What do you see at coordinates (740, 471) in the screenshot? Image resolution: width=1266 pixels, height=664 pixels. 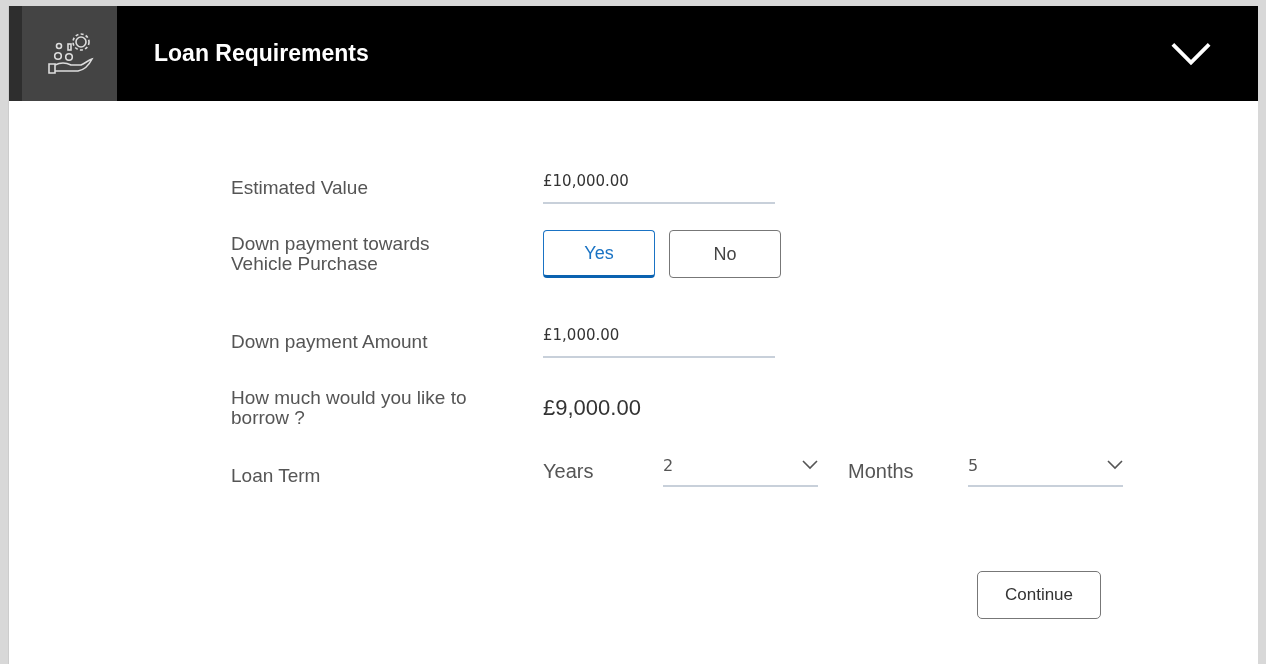 I see `dropdown-field: 2` at bounding box center [740, 471].